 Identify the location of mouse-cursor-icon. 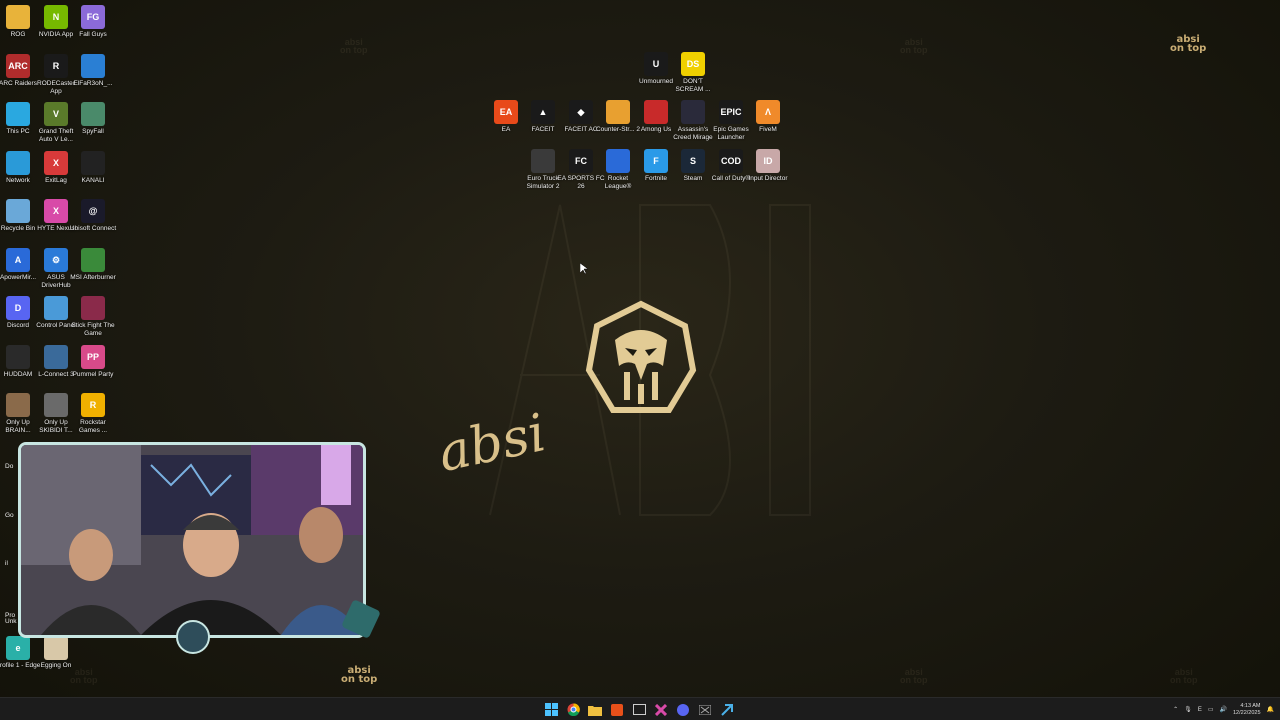
(584, 269).